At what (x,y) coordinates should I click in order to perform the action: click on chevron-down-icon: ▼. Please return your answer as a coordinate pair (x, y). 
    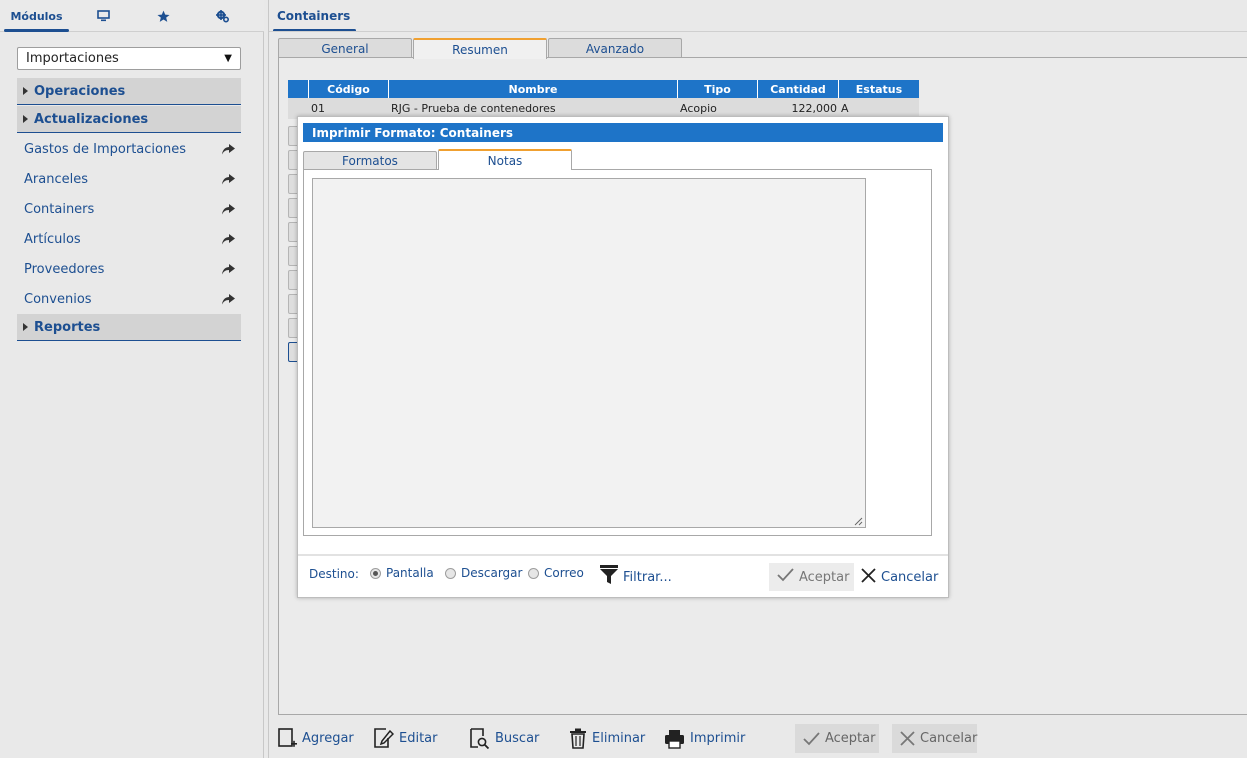
    Looking at the image, I should click on (228, 58).